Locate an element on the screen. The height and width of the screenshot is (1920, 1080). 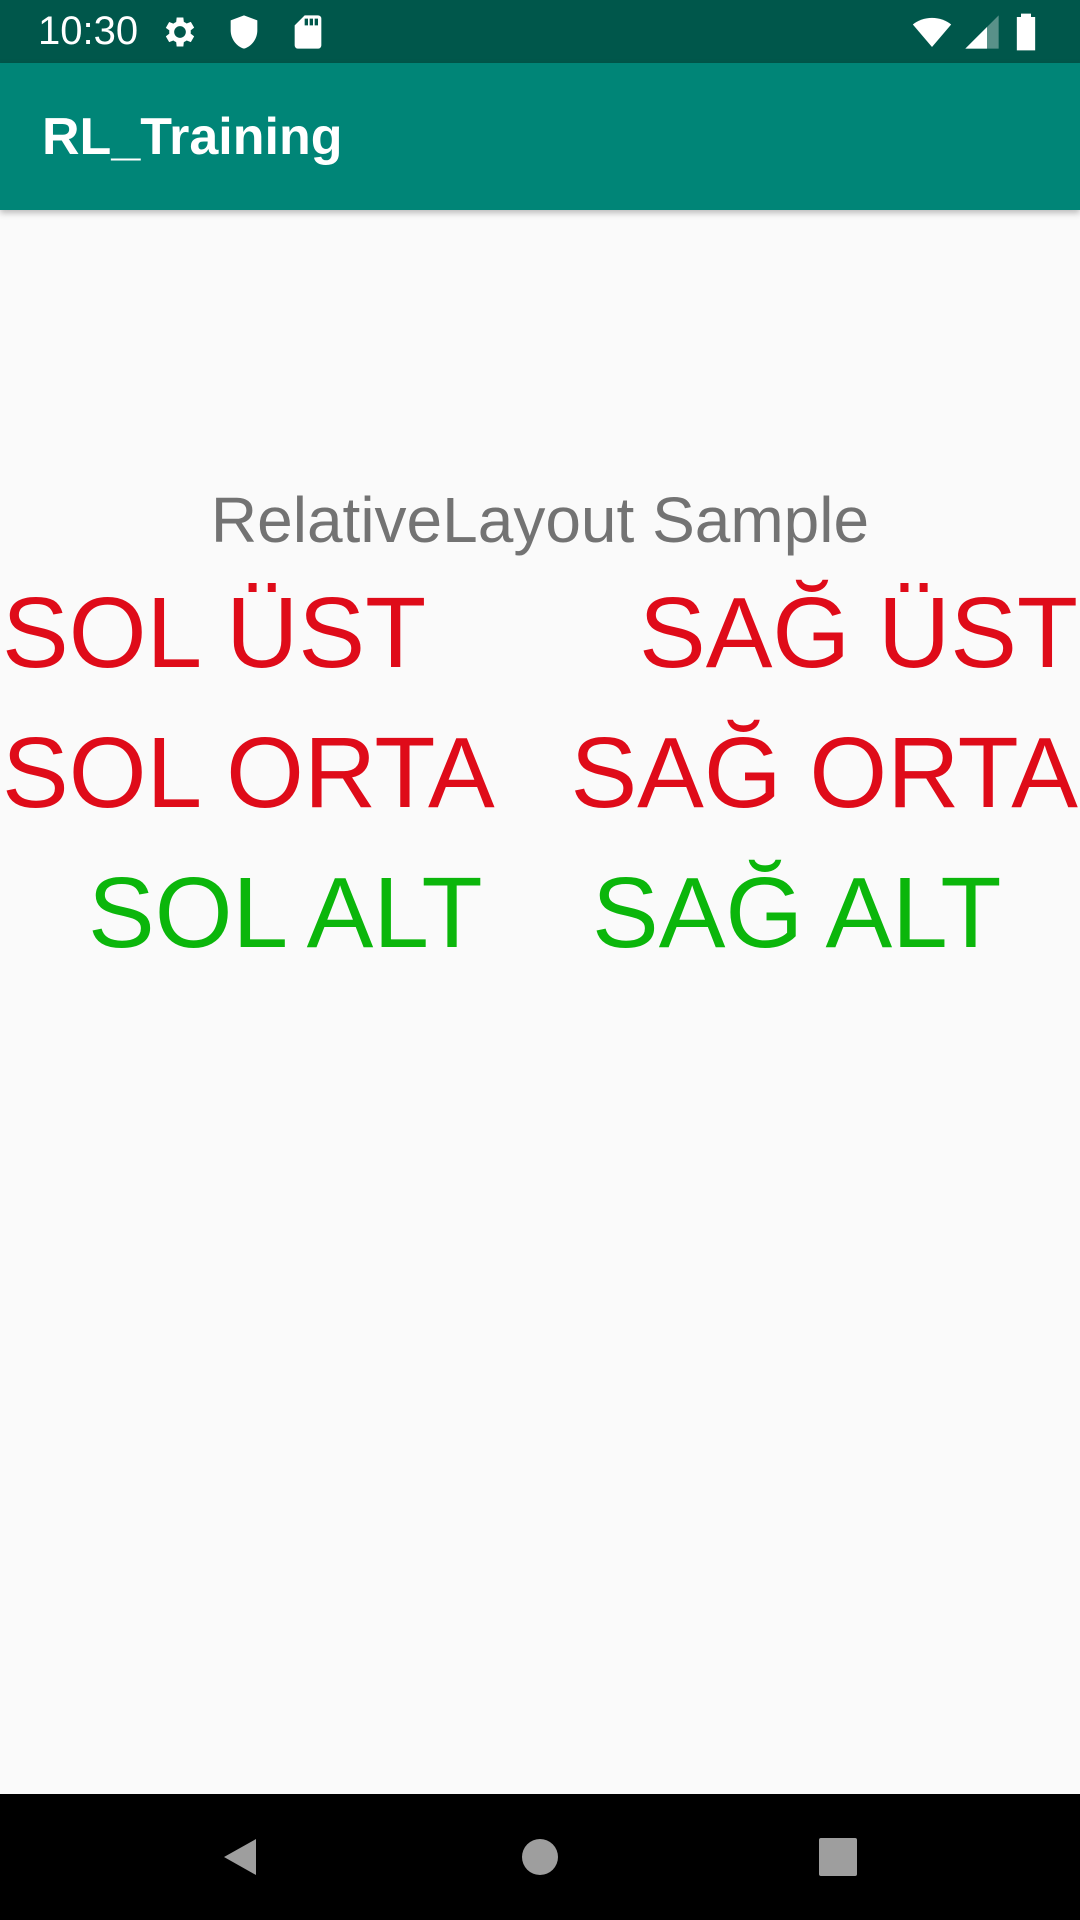
back-icon is located at coordinates (240, 1857).